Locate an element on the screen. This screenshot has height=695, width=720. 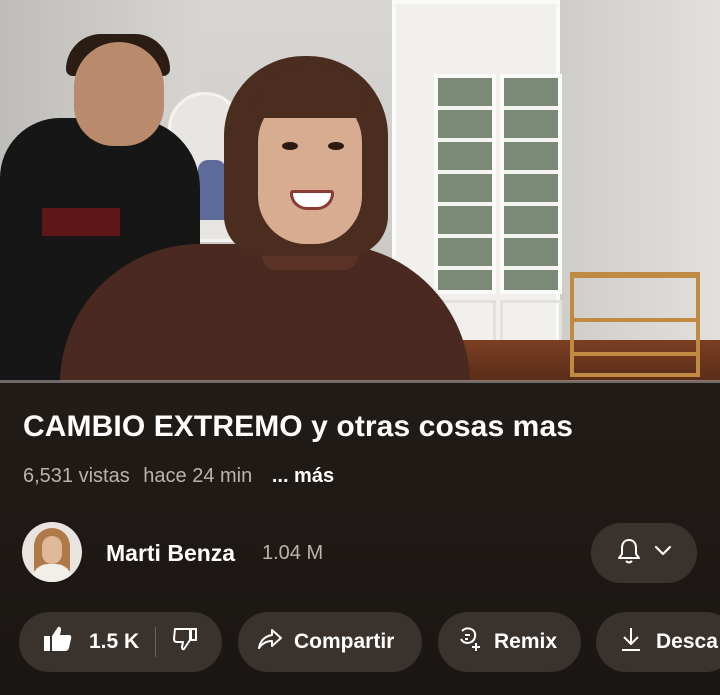
share-icon is located at coordinates (270, 642).